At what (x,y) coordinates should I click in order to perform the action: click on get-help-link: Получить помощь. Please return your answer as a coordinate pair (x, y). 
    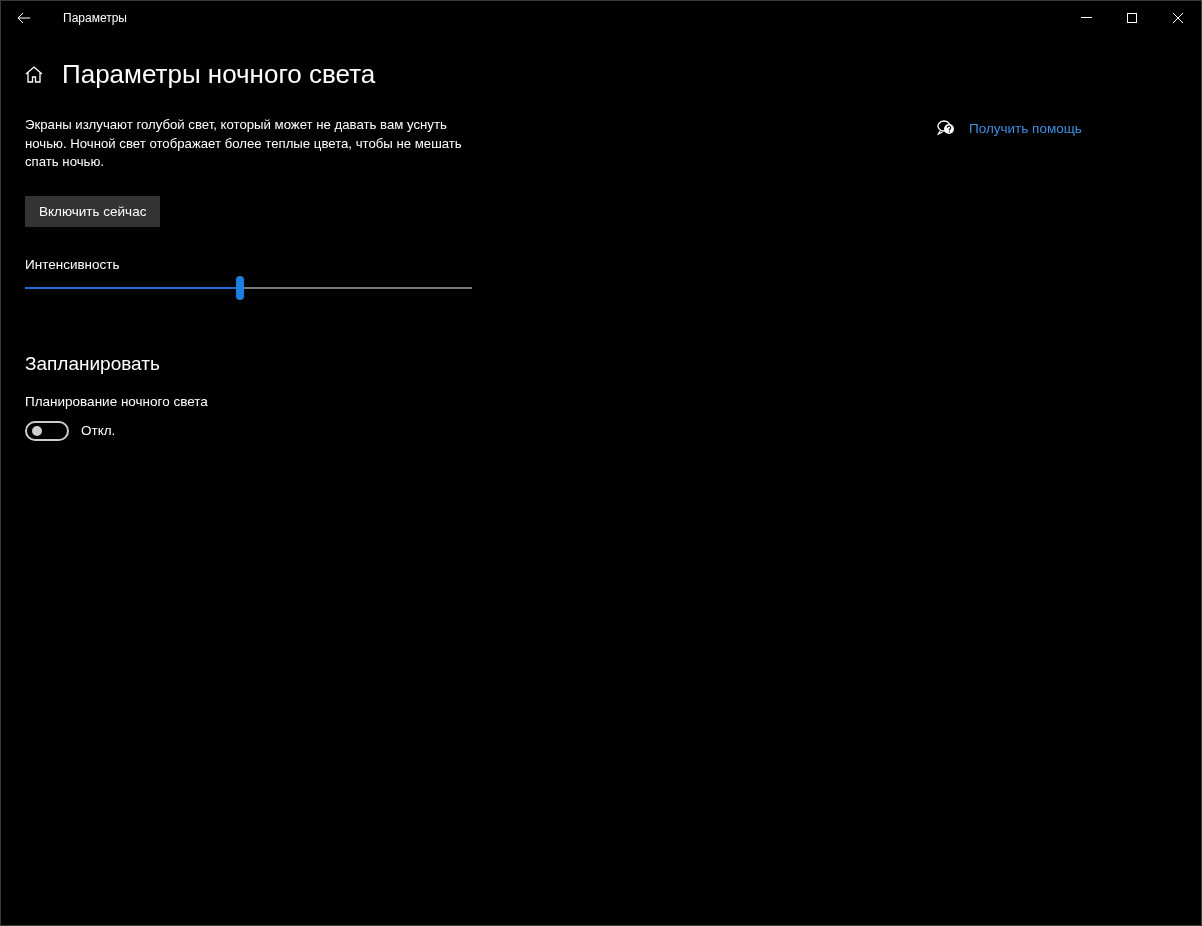
    Looking at the image, I should click on (1025, 128).